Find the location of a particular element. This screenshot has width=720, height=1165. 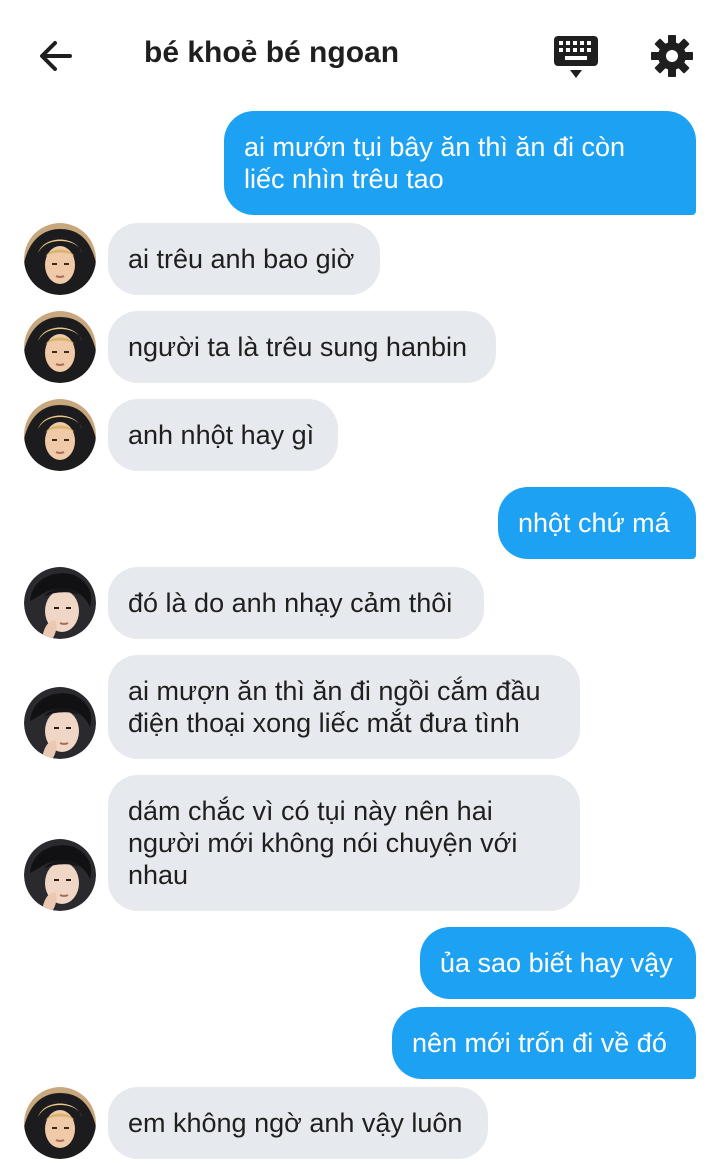

settings-button is located at coordinates (672, 56).